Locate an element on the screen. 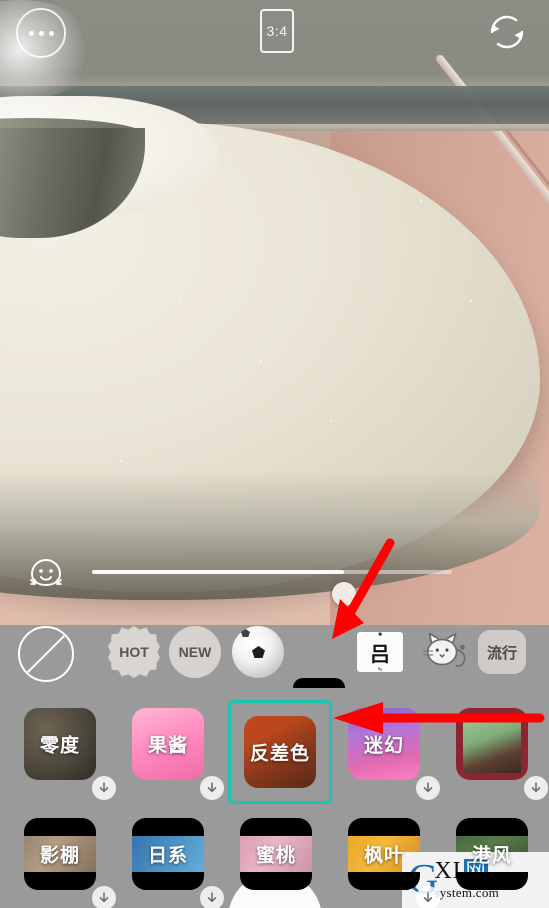  category-hot-label: HOT is located at coordinates (134, 652).